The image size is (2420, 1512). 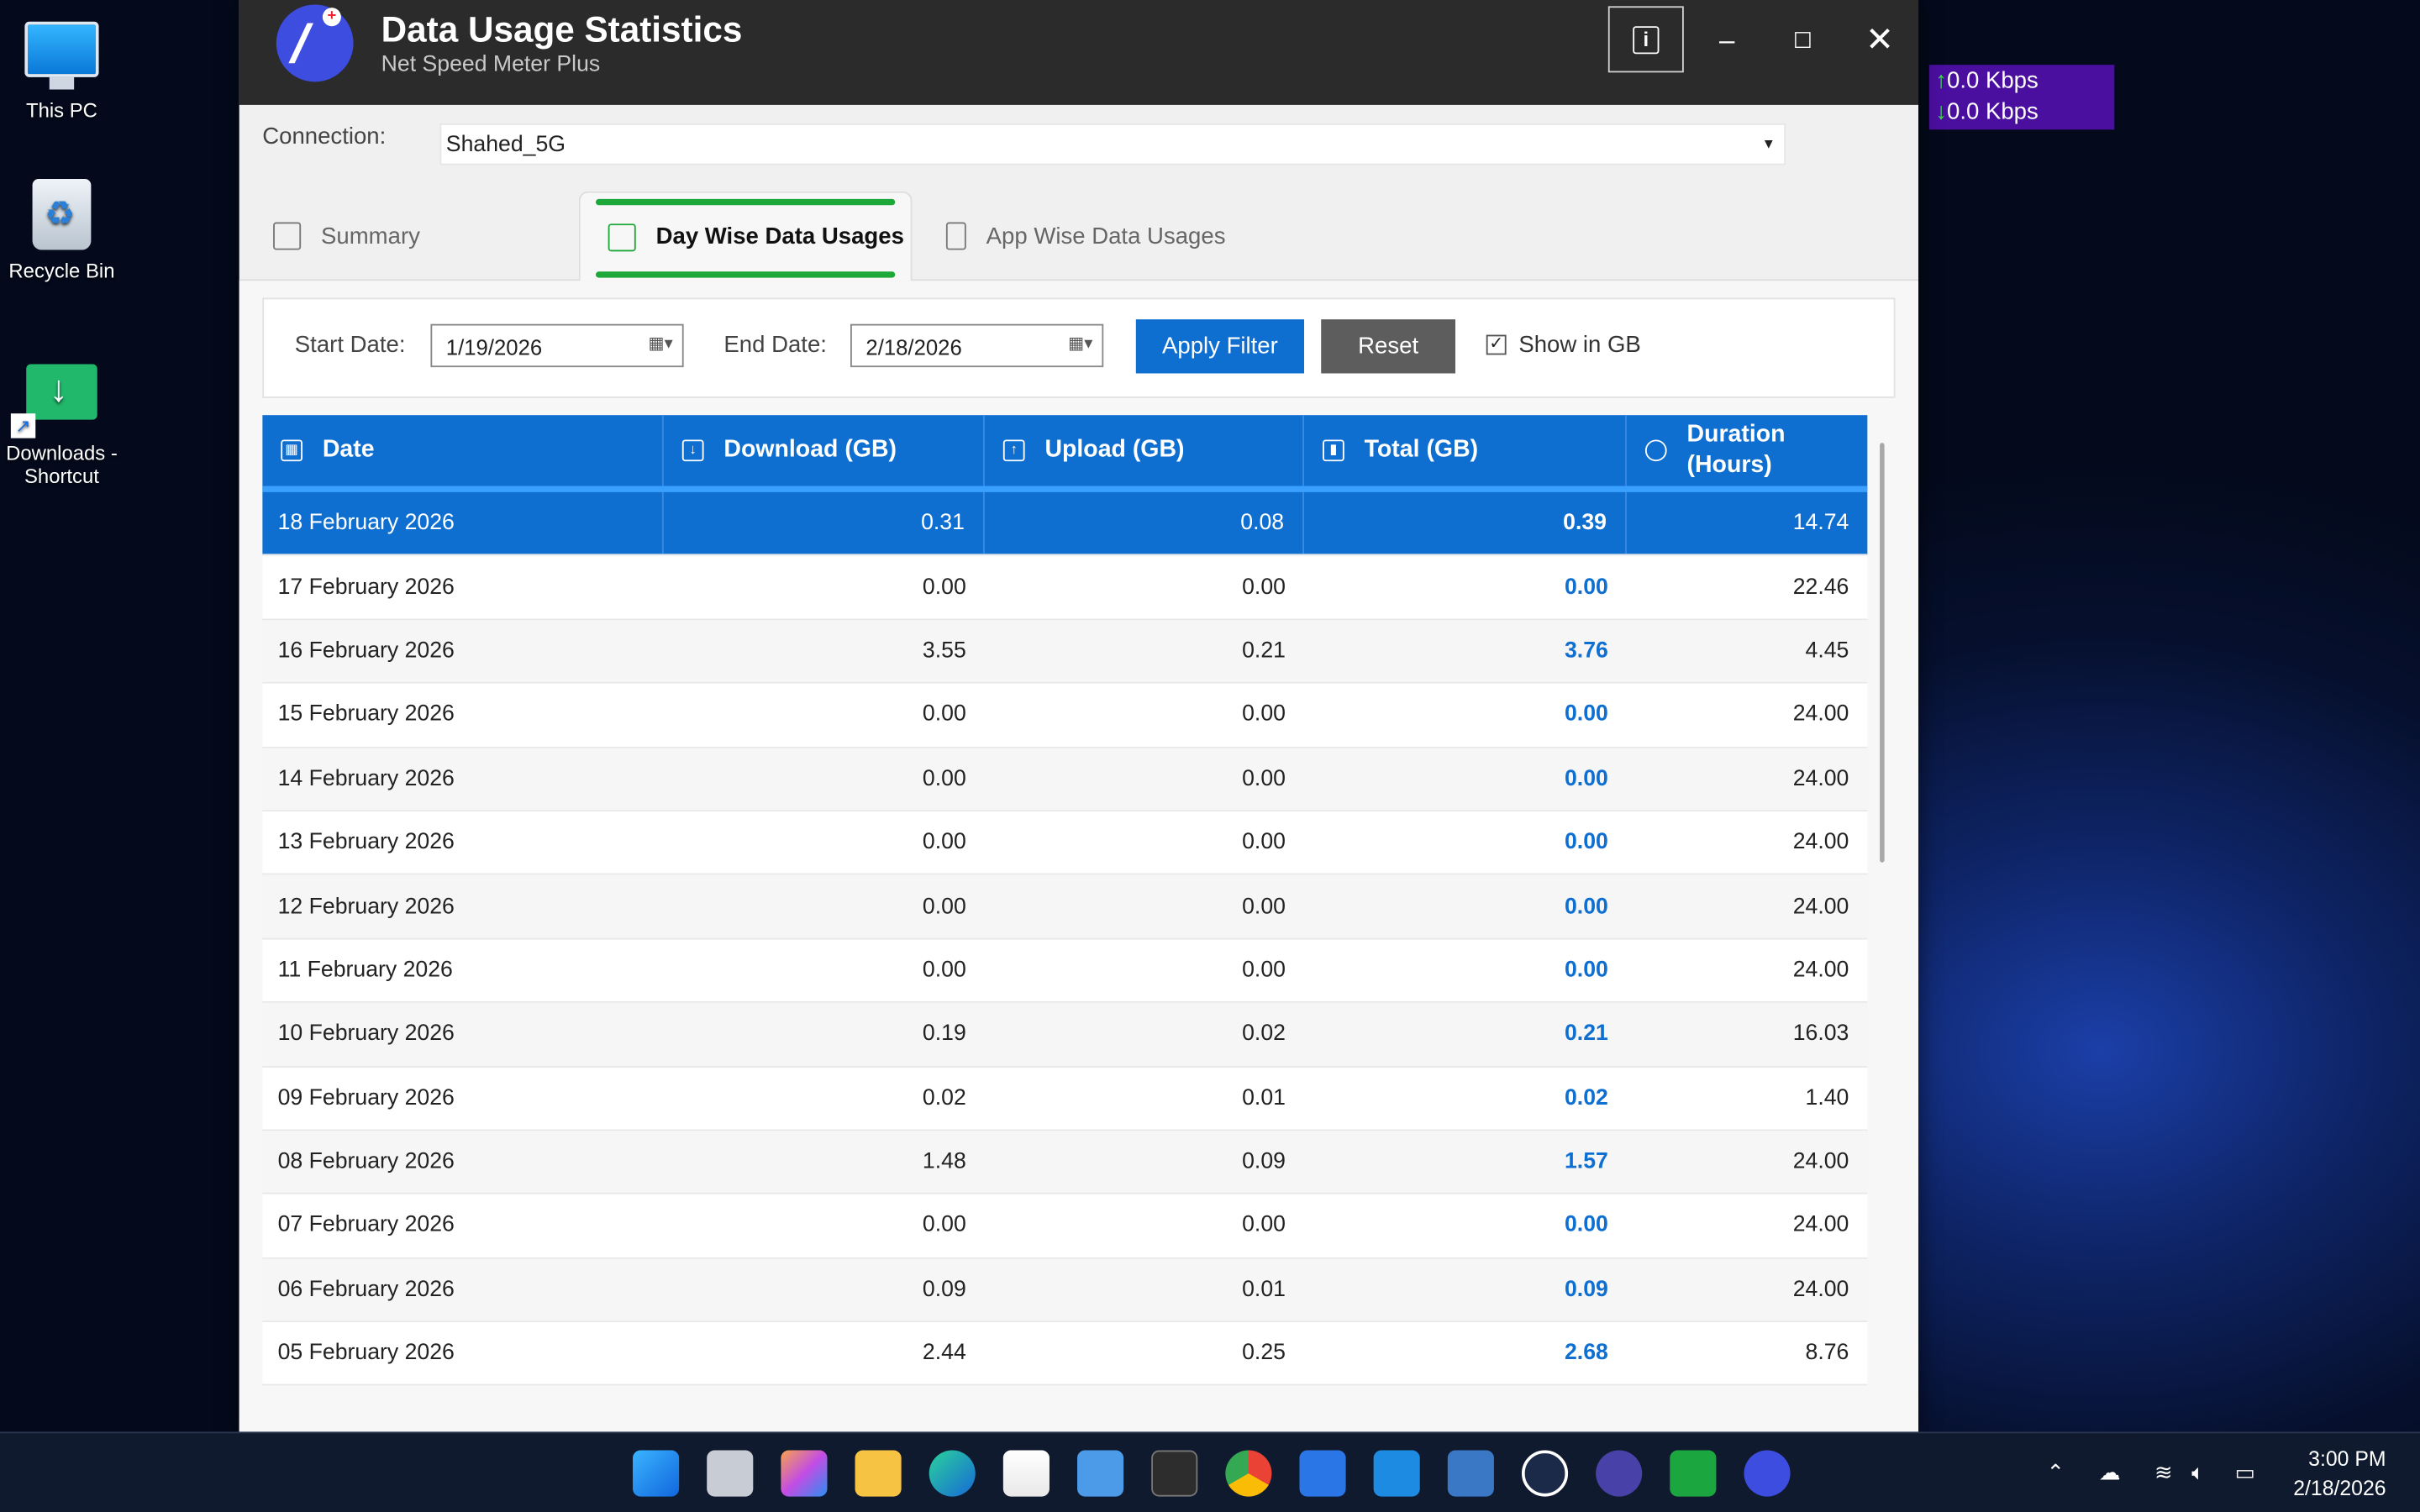 I want to click on store-icon, so click(x=1026, y=1473).